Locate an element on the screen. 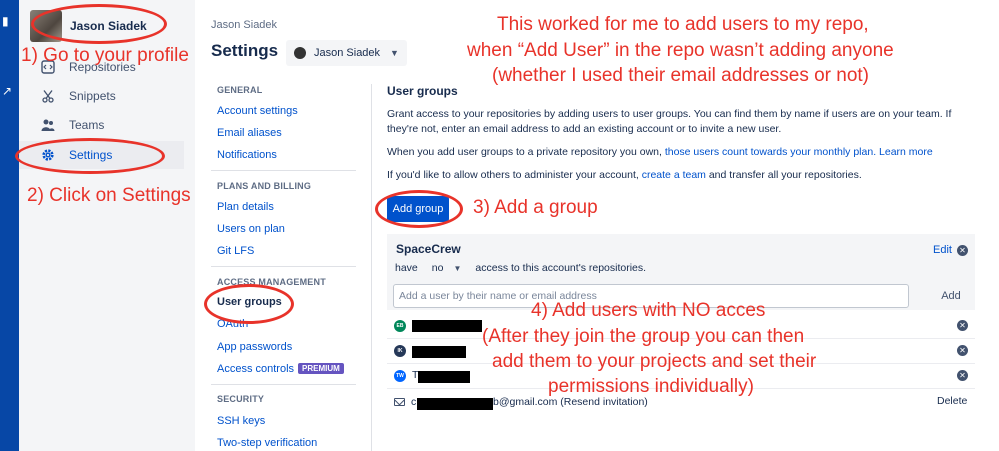 Image resolution: width=999 pixels, height=451 pixels. member-avatar: EB is located at coordinates (400, 326).